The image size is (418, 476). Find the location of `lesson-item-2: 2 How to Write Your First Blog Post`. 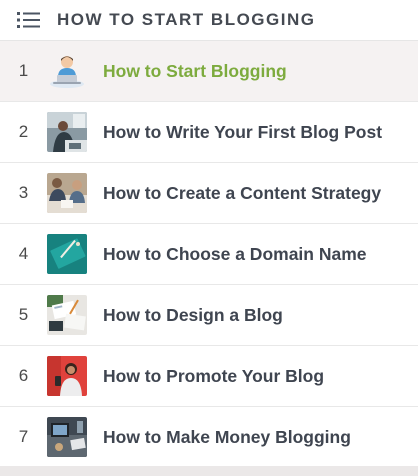

lesson-item-2: 2 How to Write Your First Blog Post is located at coordinates (209, 132).